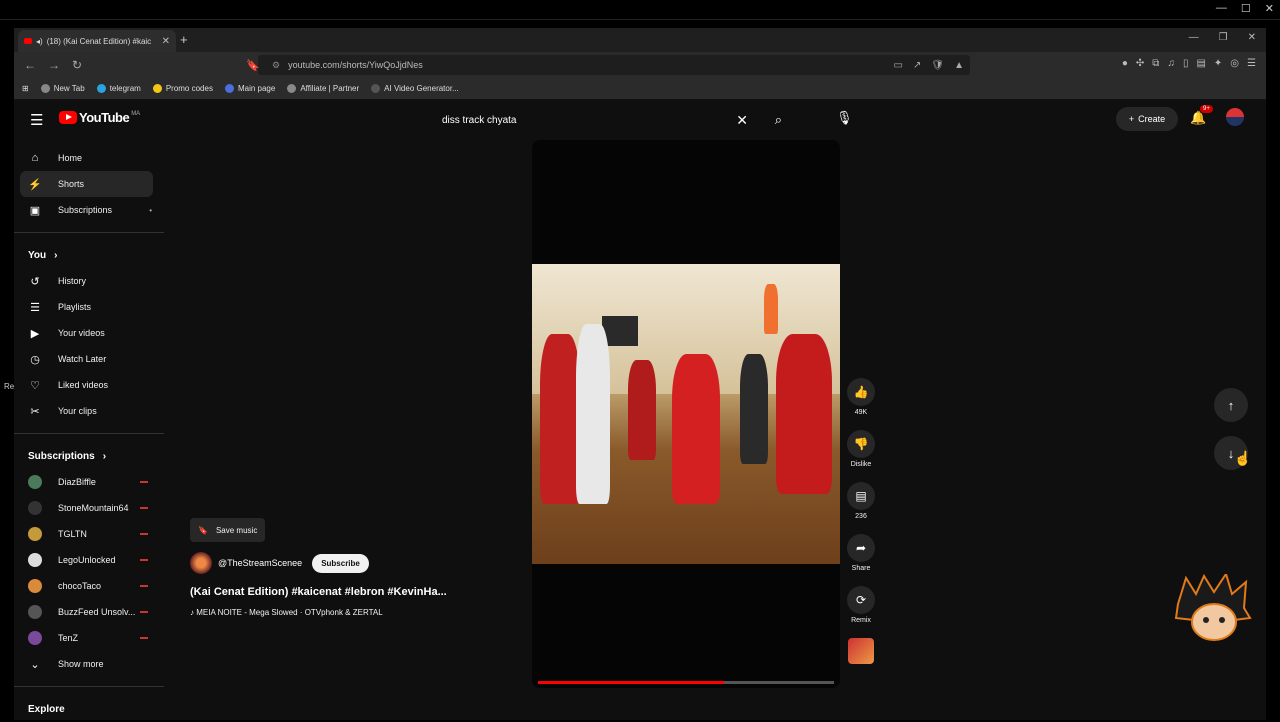  I want to click on share-icon: ➦, so click(861, 548).